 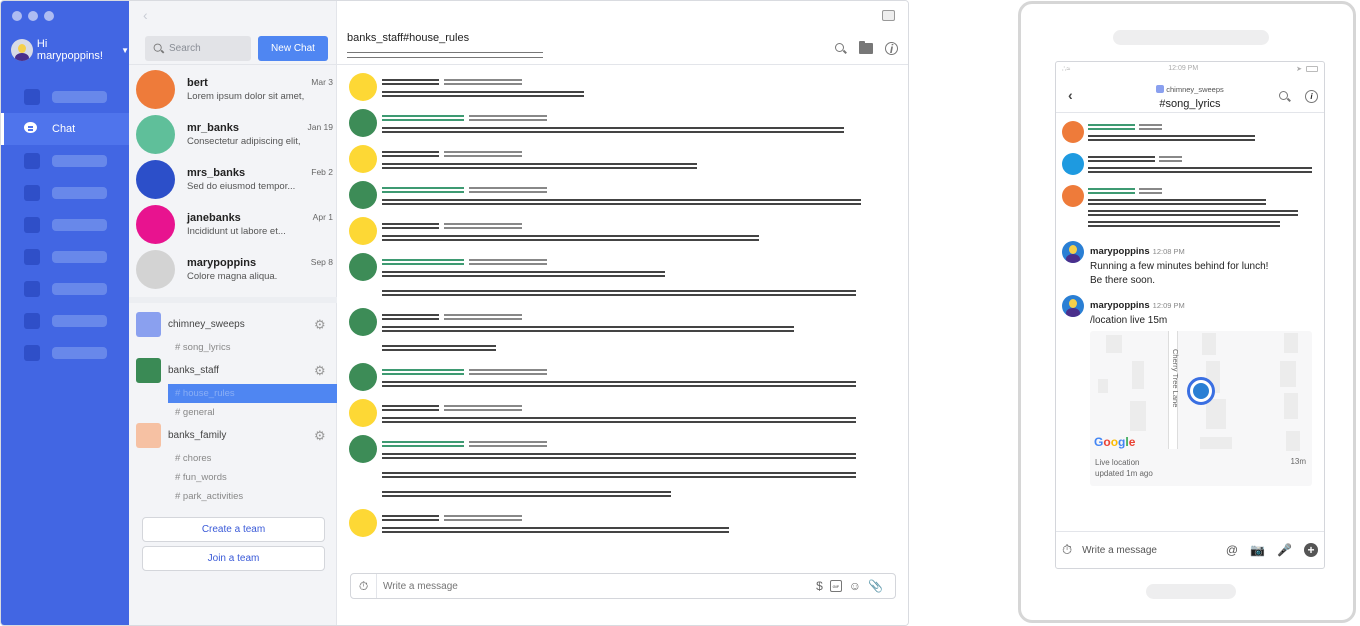 I want to click on chat-bubble-icon, so click(x=32, y=129).